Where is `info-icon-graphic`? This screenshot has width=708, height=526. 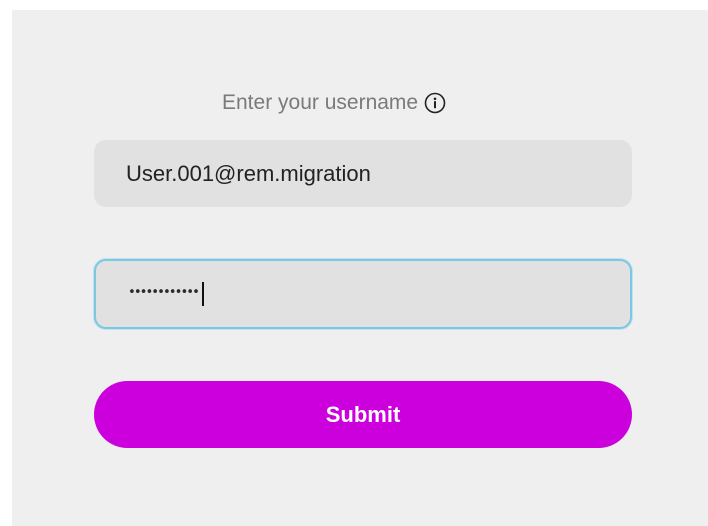 info-icon-graphic is located at coordinates (435, 103).